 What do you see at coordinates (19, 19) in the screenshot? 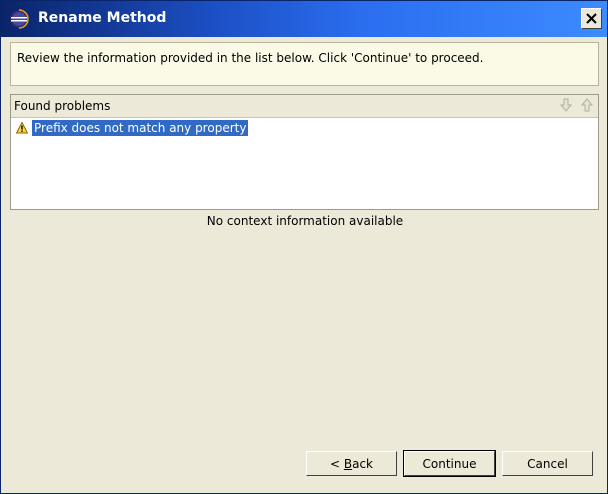
I see `eclipse-icon` at bounding box center [19, 19].